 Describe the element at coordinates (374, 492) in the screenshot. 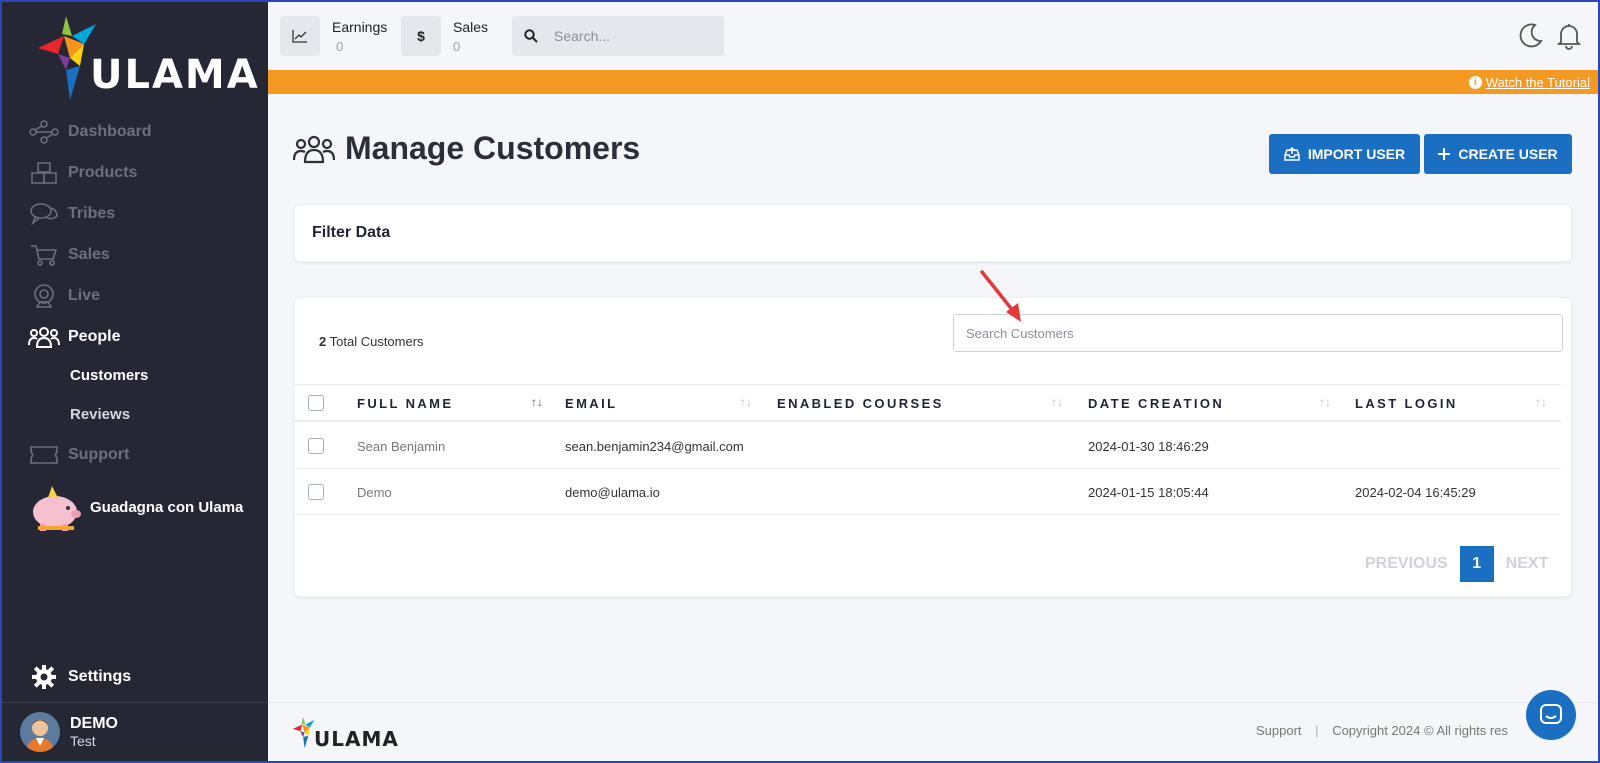

I see `cell-full-name: Demo` at that location.